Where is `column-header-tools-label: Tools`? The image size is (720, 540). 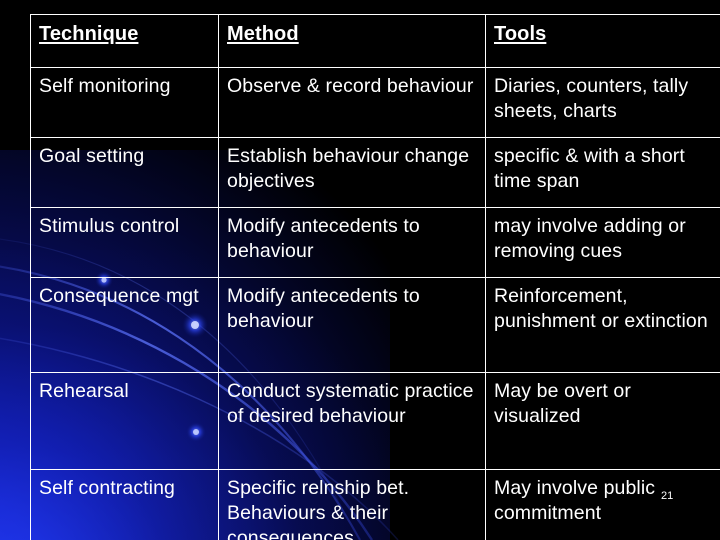 column-header-tools-label: Tools is located at coordinates (520, 34).